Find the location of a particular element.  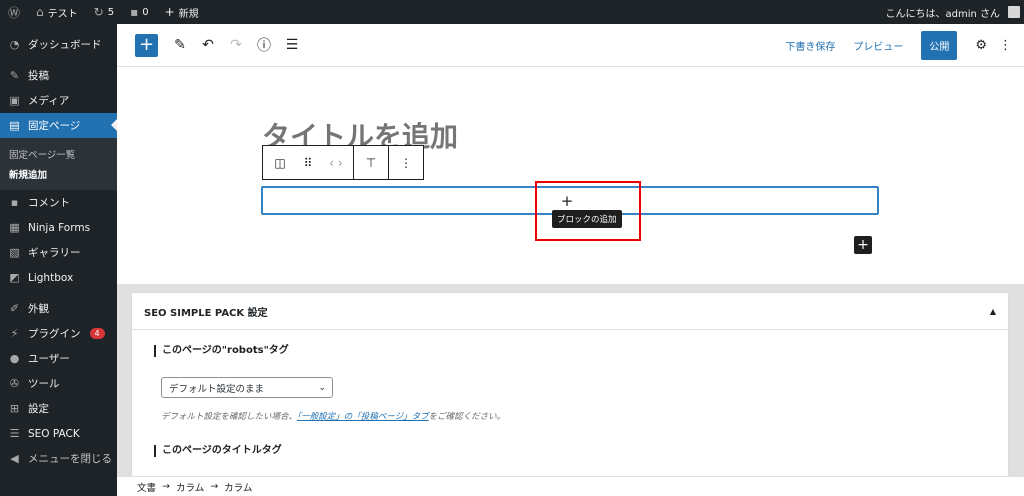

robots-field-label: このページの"robots"タグ is located at coordinates (221, 351).